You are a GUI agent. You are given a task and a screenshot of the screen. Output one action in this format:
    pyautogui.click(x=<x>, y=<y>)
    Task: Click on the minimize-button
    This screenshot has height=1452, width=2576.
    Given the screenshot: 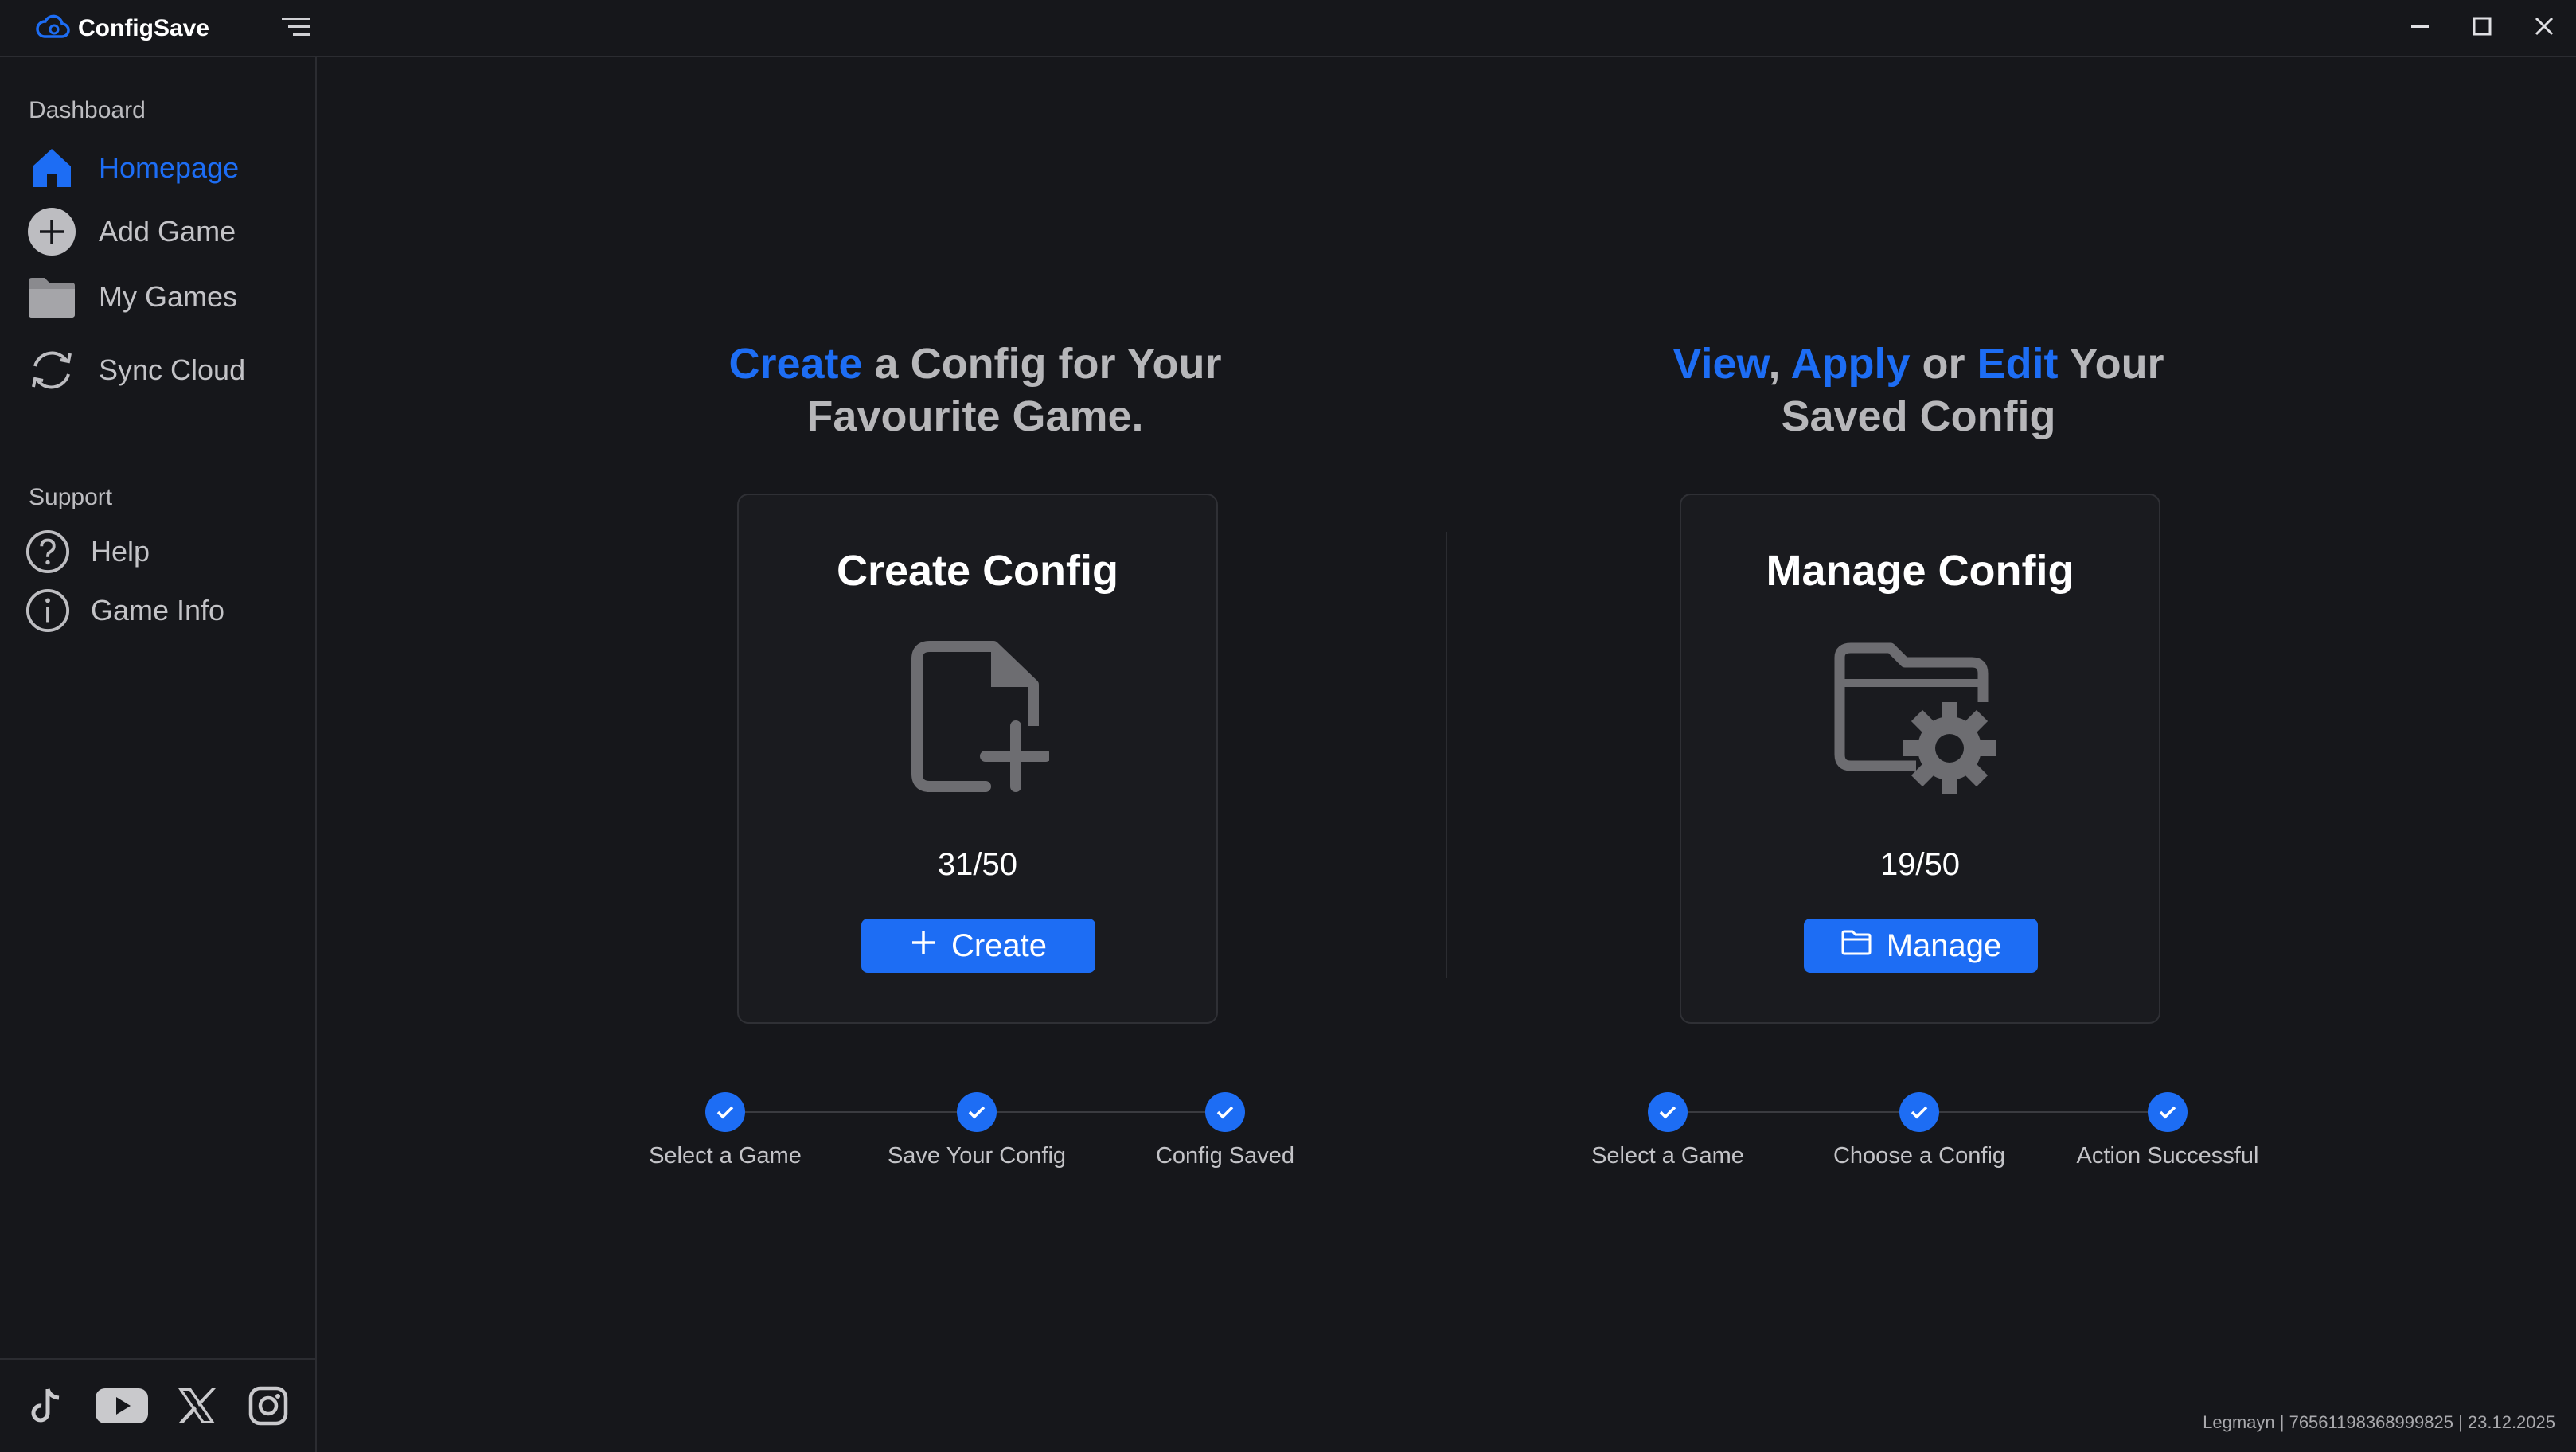 What is the action you would take?
    pyautogui.click(x=2420, y=28)
    